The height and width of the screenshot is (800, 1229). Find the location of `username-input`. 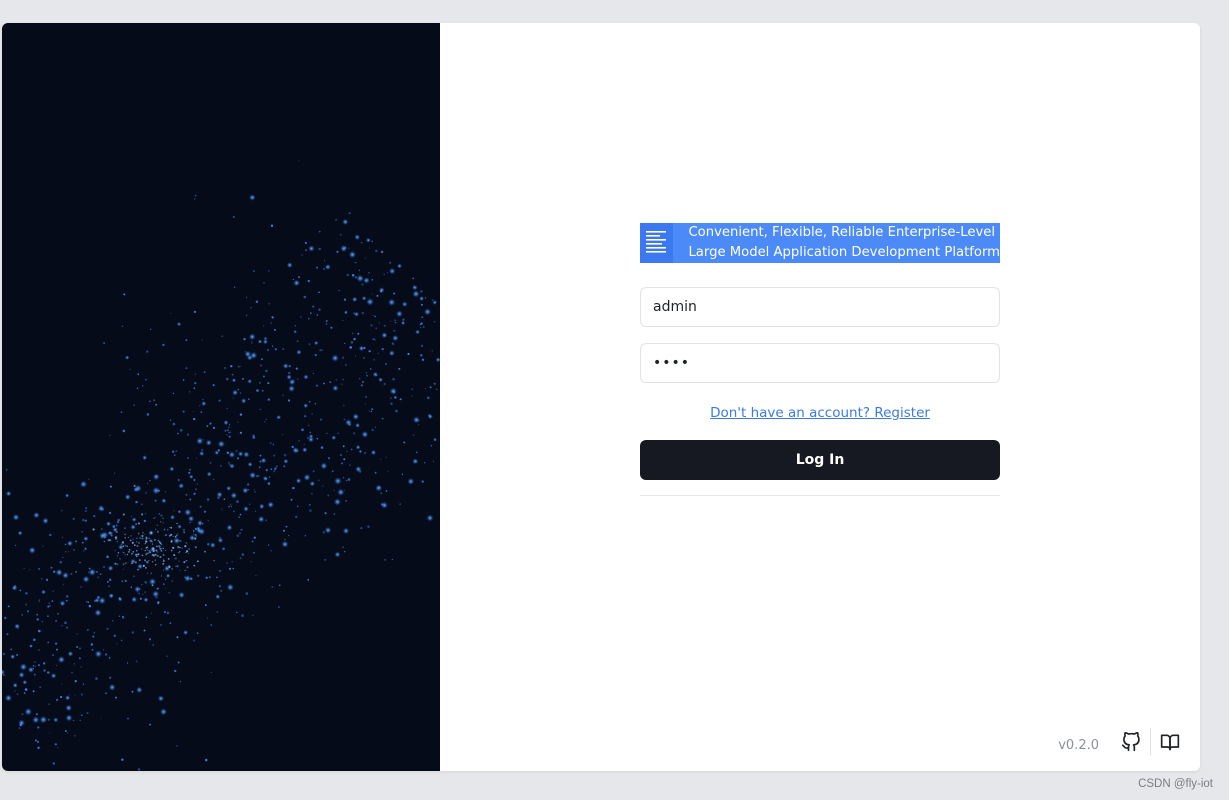

username-input is located at coordinates (820, 307).